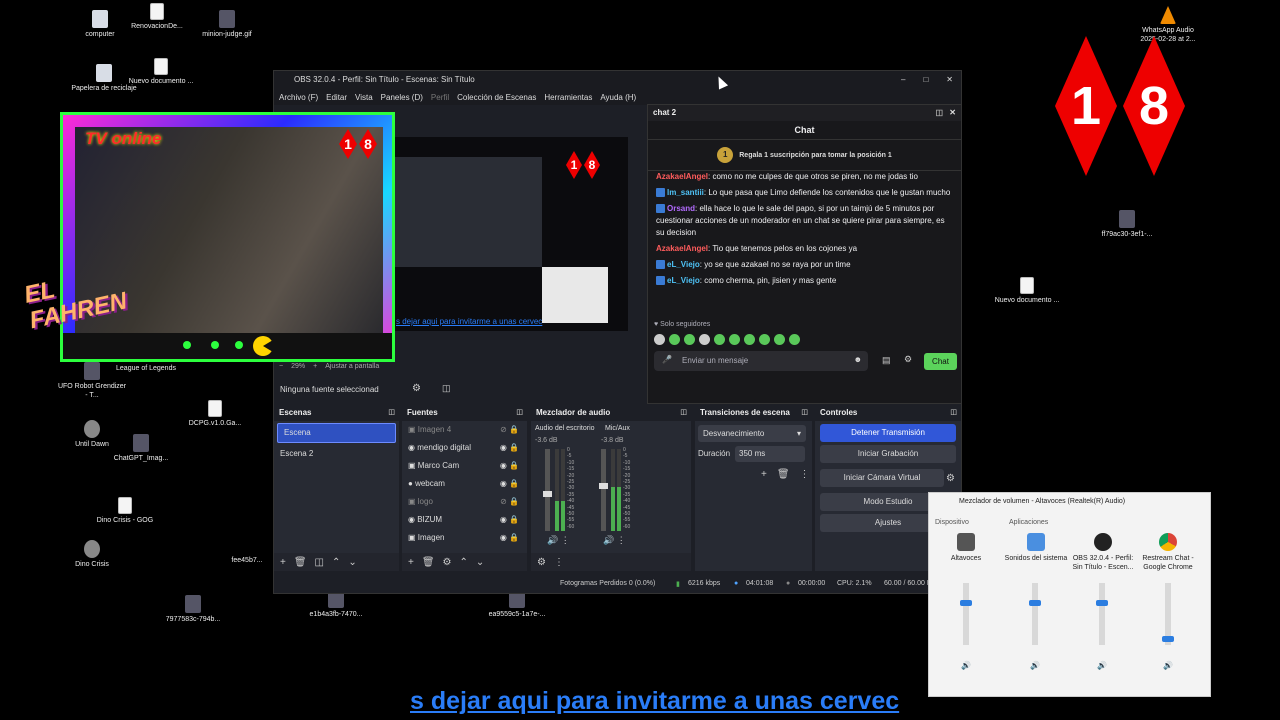 The image size is (1280, 720). I want to click on desktop-icon-dino: Dino Crisis, so click(92, 554).